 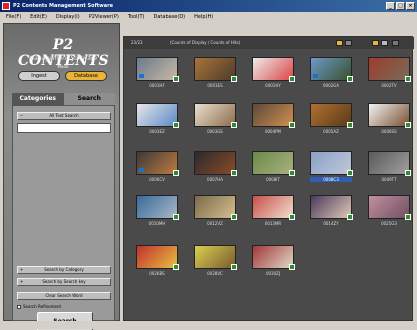 What do you see at coordinates (157, 85) in the screenshot?
I see `clip-name: 0001HF` at bounding box center [157, 85].